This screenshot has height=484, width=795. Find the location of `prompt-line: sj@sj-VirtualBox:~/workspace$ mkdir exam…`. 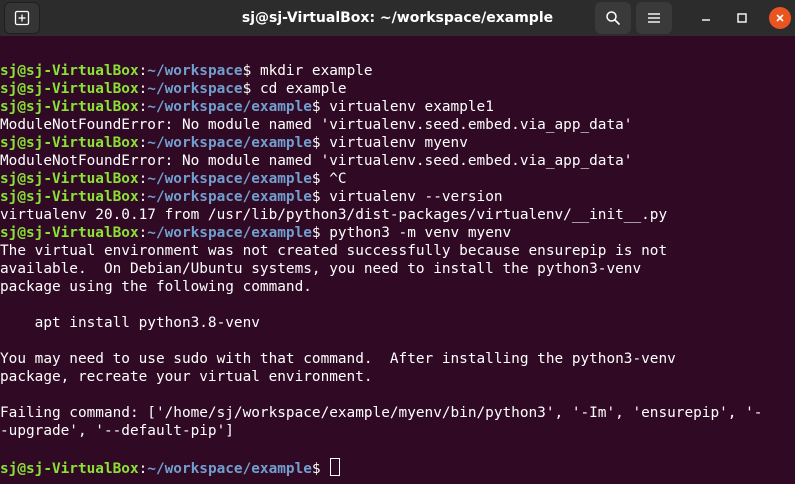

prompt-line: sj@sj-VirtualBox:~/workspace$ mkdir exam… is located at coordinates (397, 71).